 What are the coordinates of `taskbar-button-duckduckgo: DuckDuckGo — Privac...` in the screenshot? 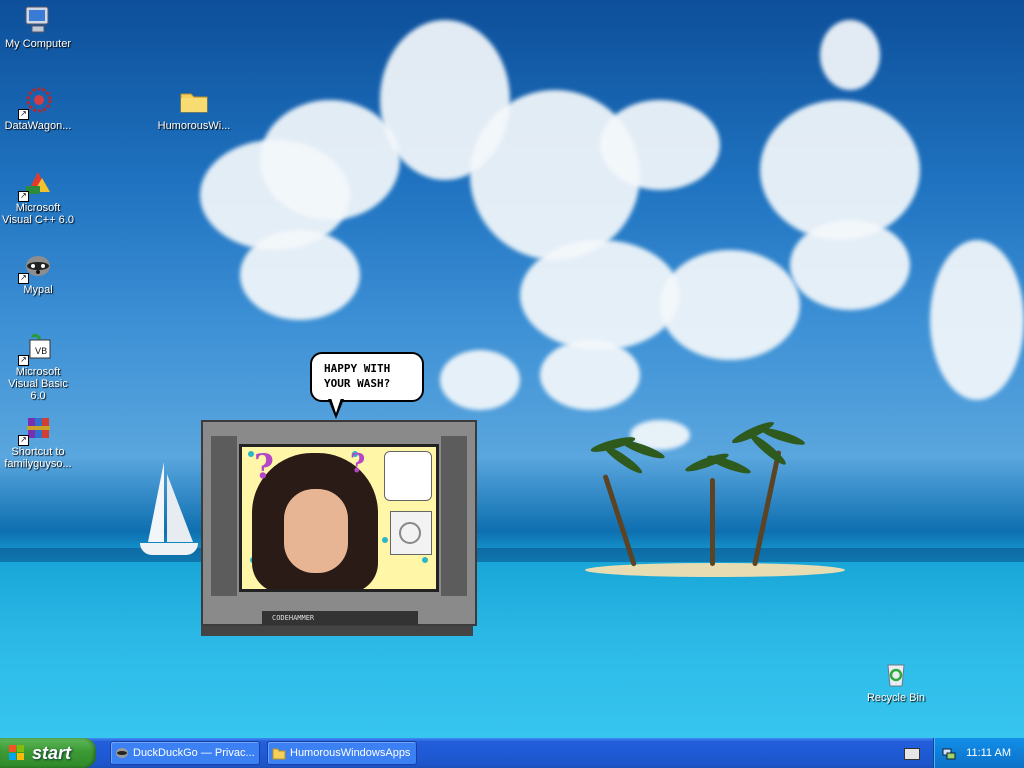 It's located at (185, 753).